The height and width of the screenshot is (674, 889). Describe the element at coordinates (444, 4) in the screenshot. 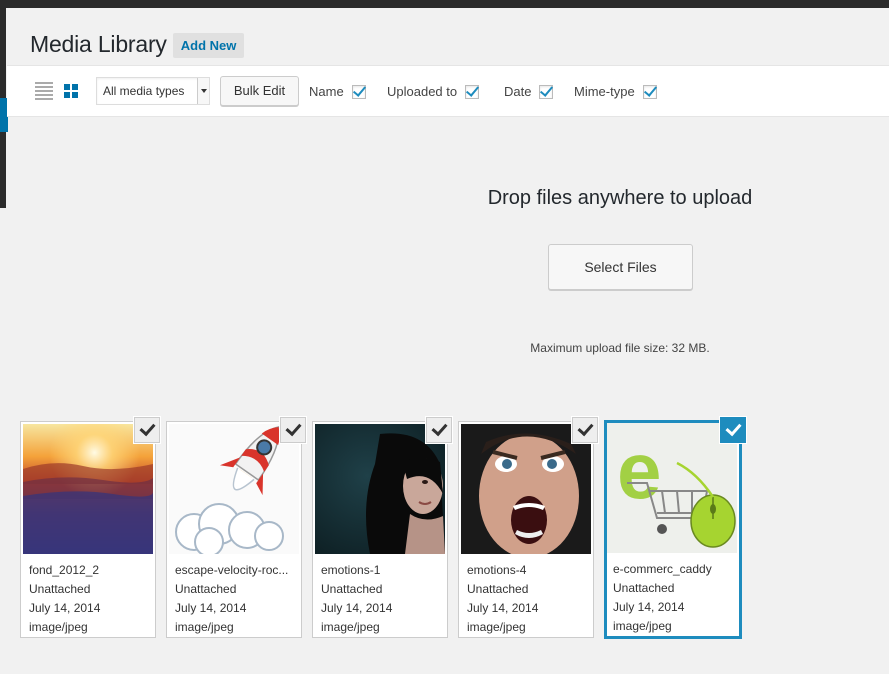

I see `admin-bar` at that location.